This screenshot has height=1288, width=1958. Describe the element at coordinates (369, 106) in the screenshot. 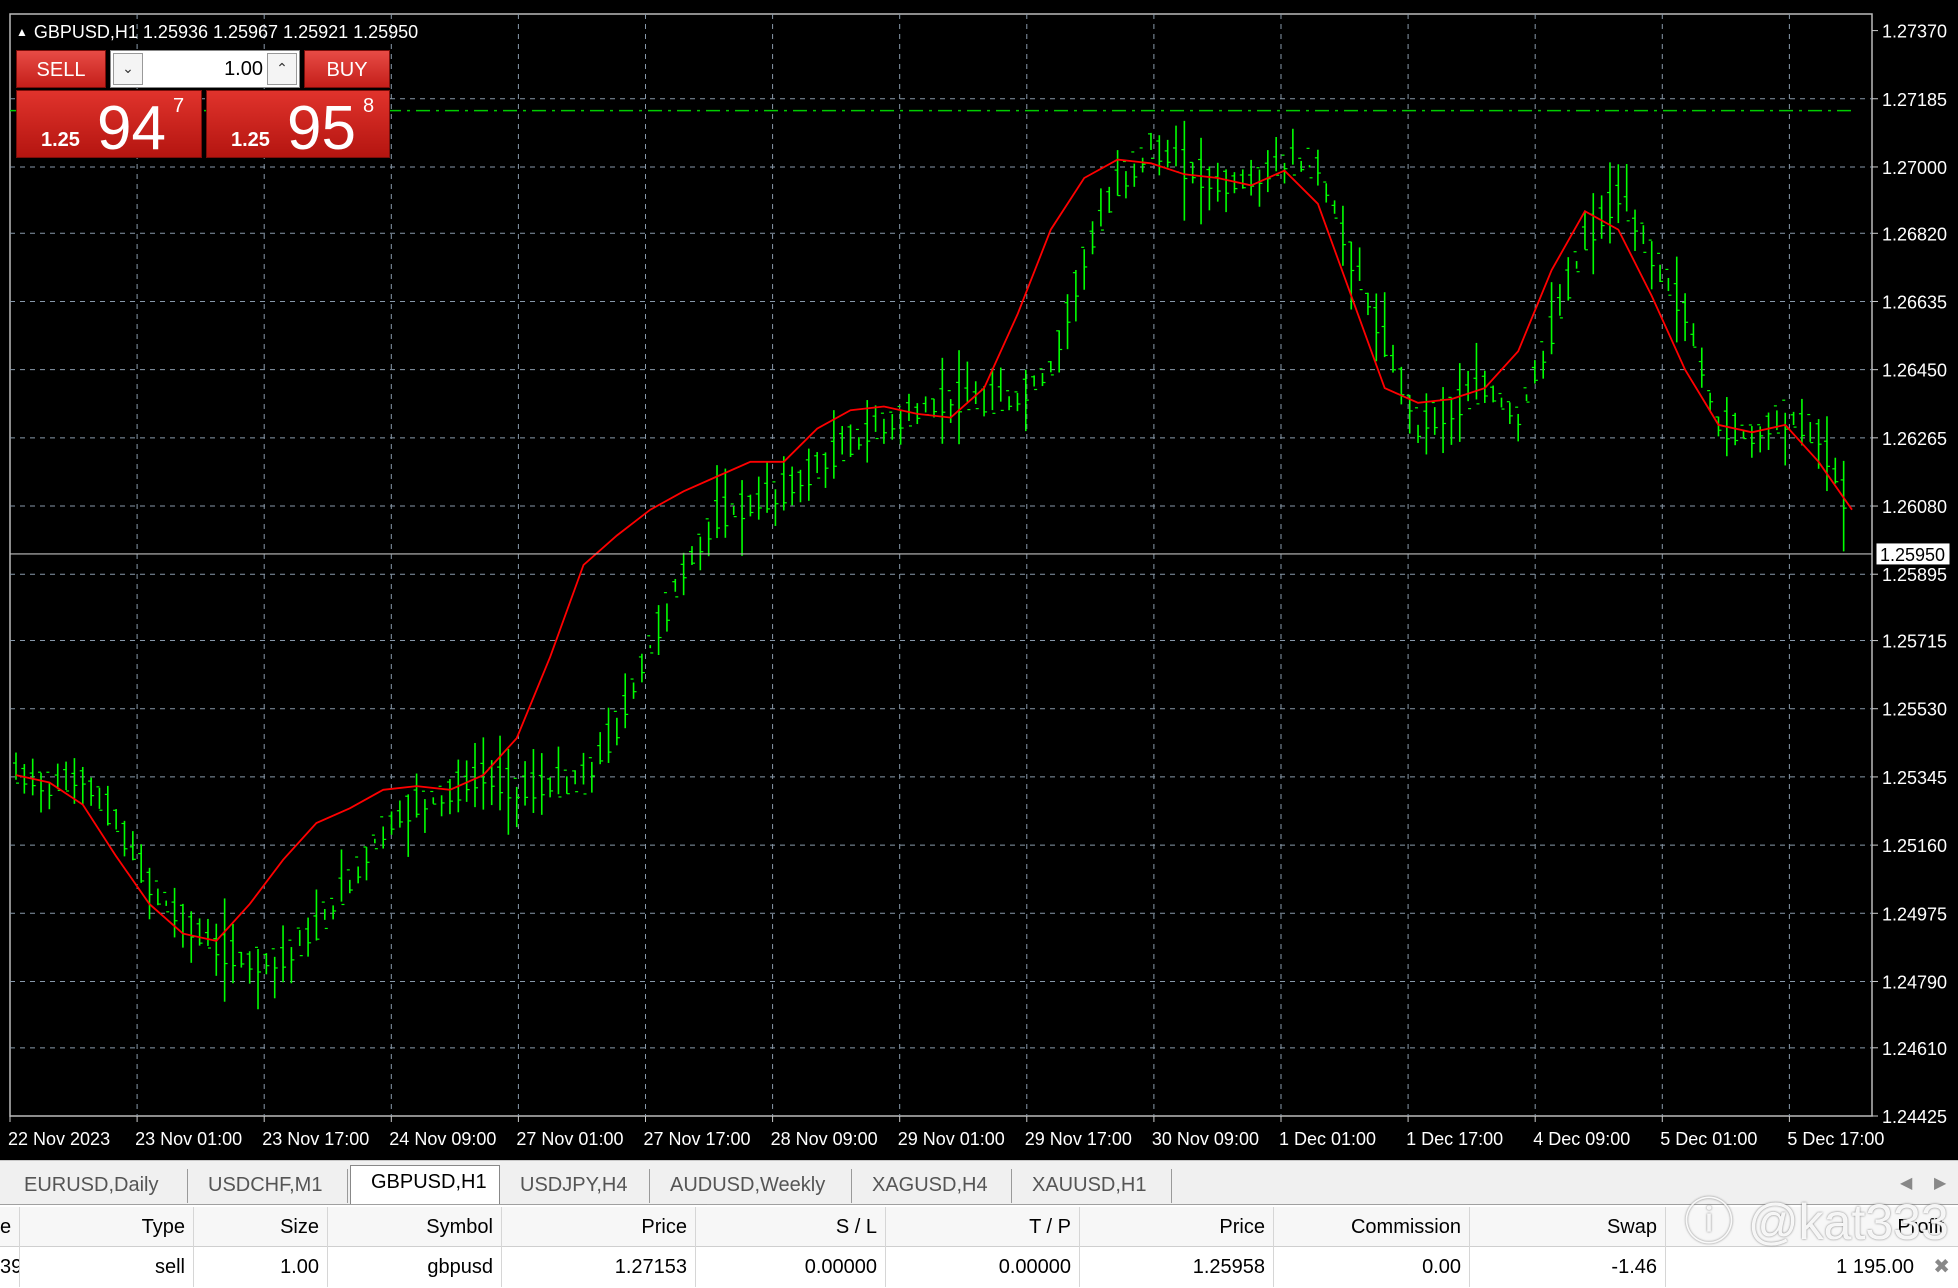

I see `buy-price-fraction: 8` at that location.